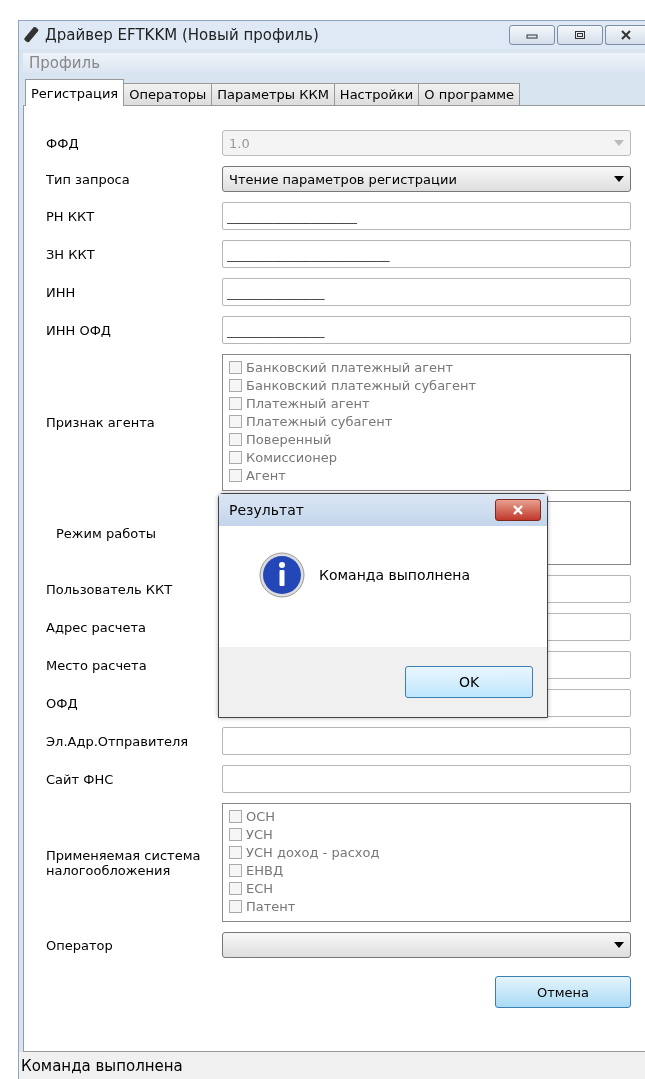  I want to click on maximize-button, so click(580, 35).